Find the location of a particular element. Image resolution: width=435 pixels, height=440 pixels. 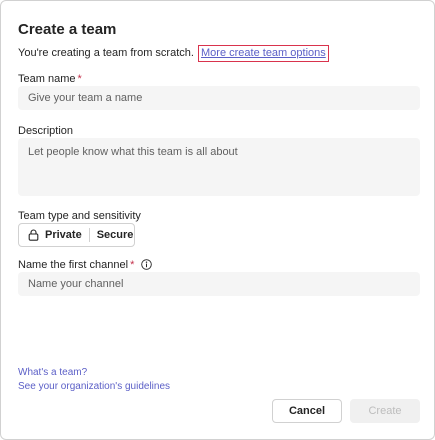

team-name-placeholder: Give your team a name is located at coordinates (85, 98).